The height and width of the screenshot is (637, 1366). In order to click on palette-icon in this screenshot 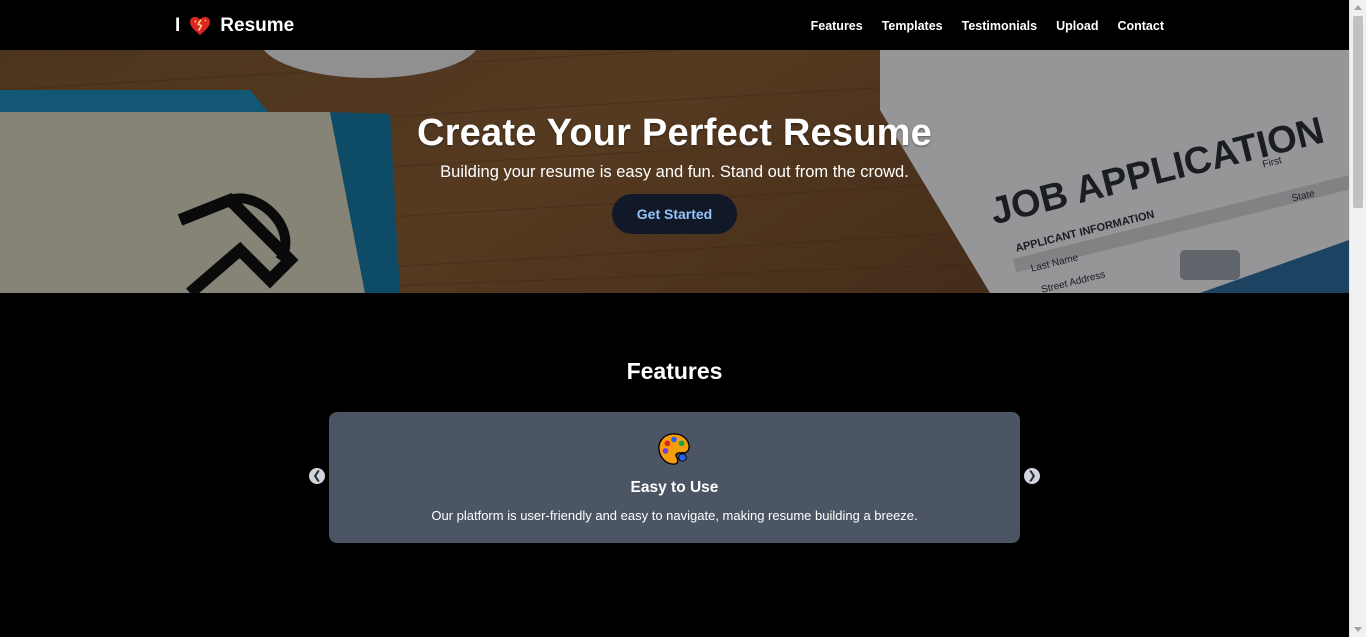, I will do `click(674, 449)`.